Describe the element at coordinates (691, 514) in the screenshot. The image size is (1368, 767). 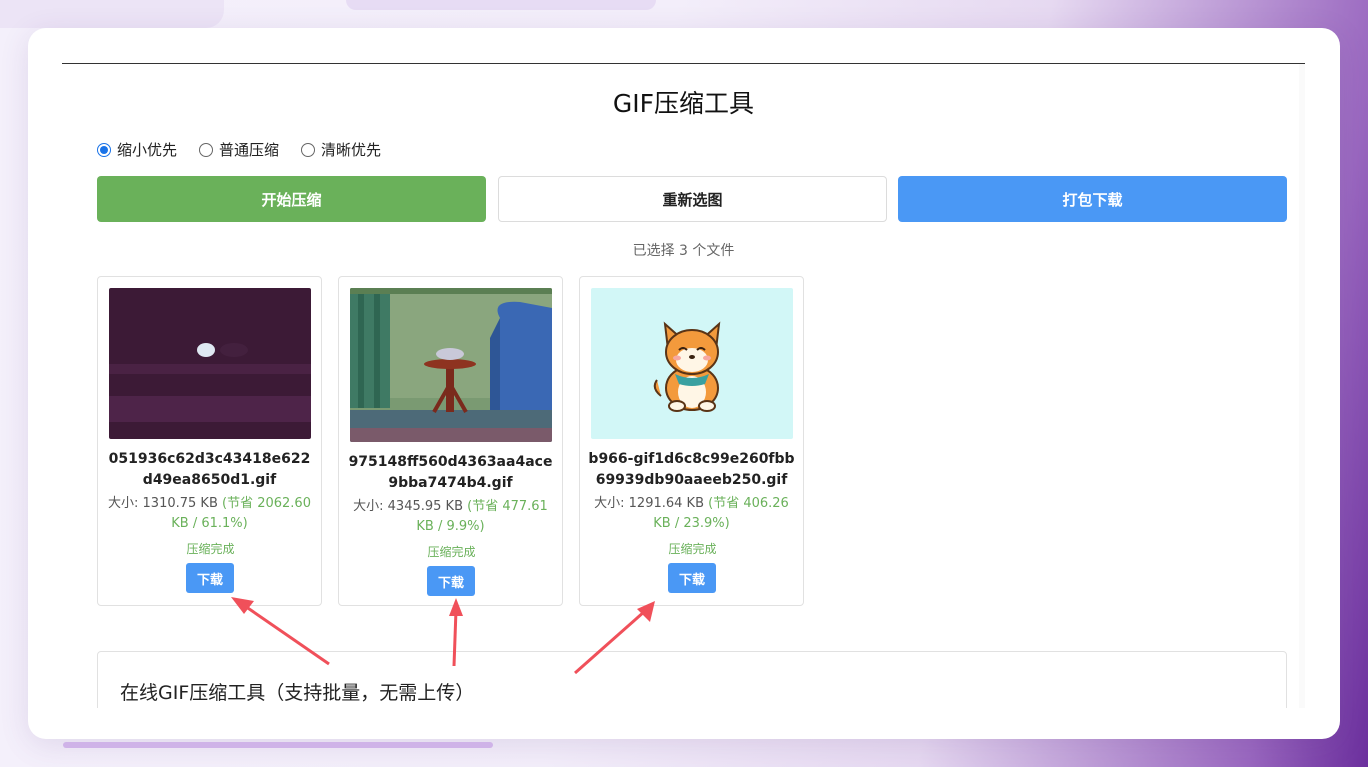
I see `file-size: 大小: 1291.64 KB (节省 406.26 KB / 23.9%)` at that location.